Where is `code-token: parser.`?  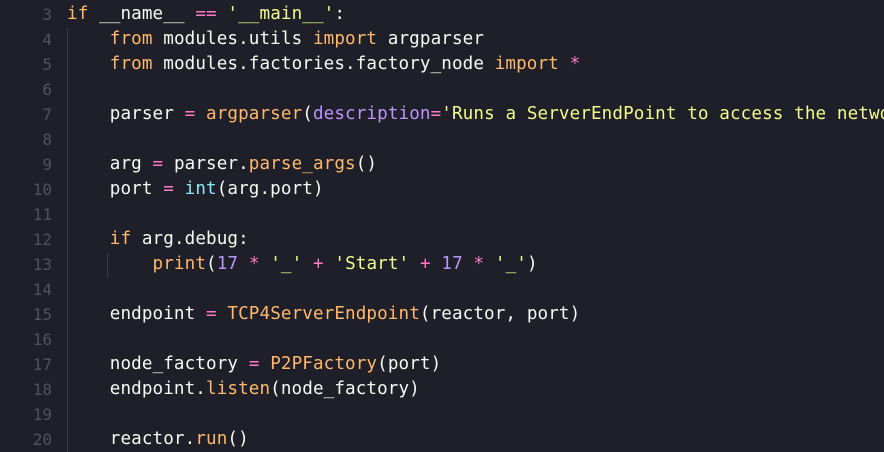
code-token: parser. is located at coordinates (206, 164).